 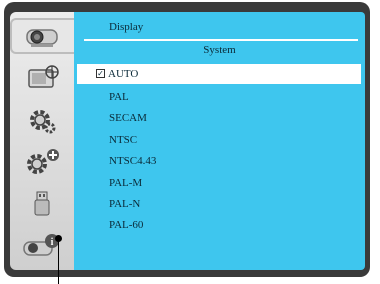 I want to click on gear-icon, so click(x=43, y=122).